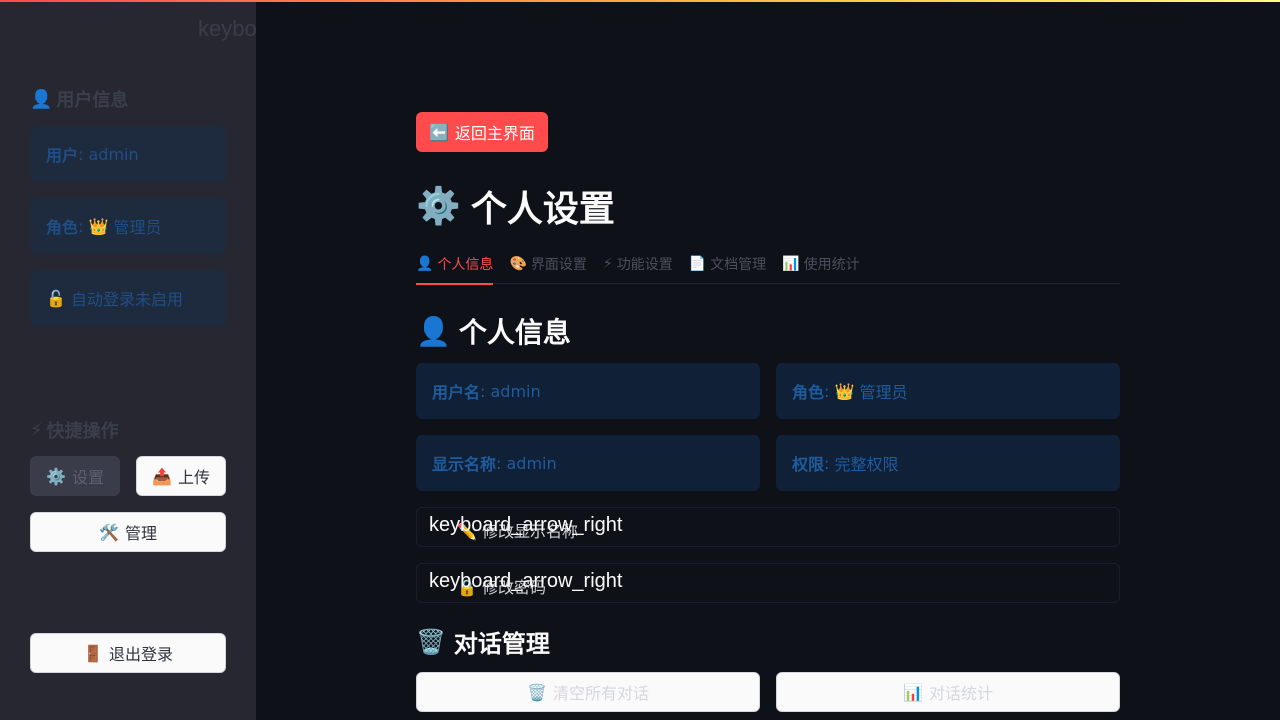 This screenshot has width=1280, height=720. Describe the element at coordinates (588, 463) in the screenshot. I see `display-name-card: 显示名称: admin` at that location.